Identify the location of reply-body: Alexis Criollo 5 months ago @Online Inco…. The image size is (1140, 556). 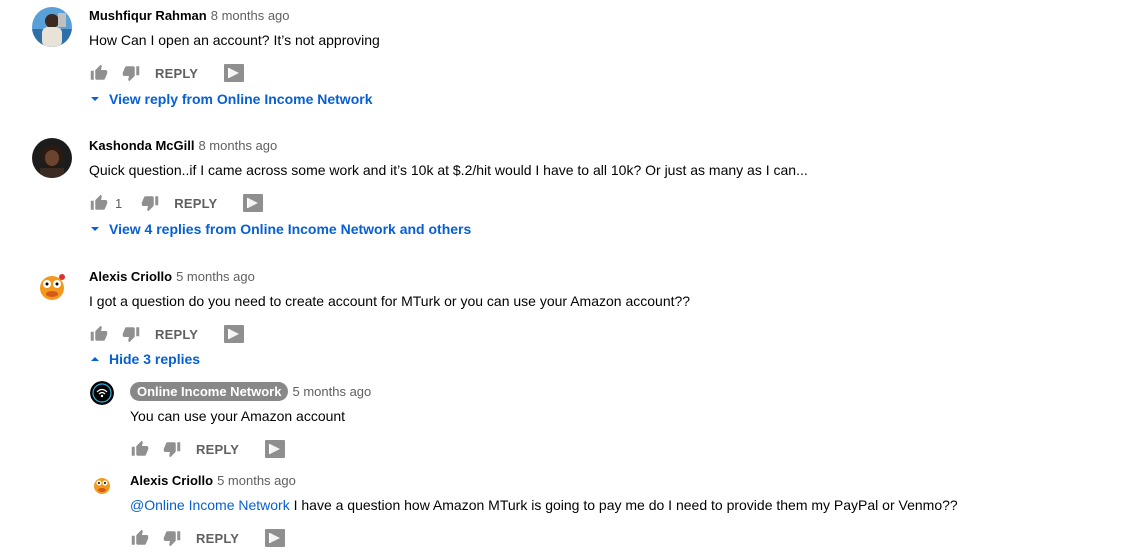
(544, 511).